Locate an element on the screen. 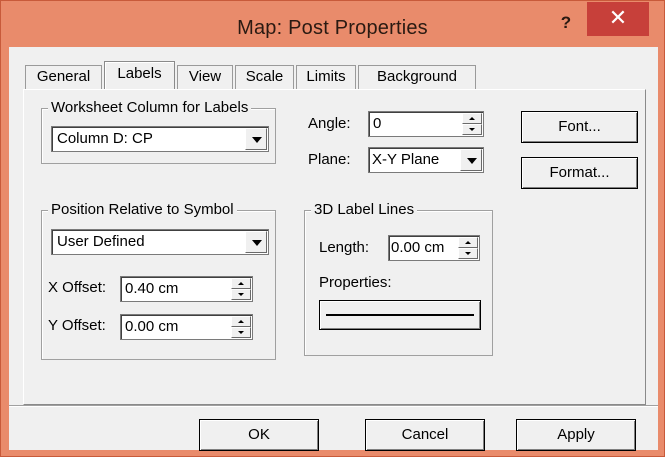  x-offset-label: X Offset: is located at coordinates (77, 287).